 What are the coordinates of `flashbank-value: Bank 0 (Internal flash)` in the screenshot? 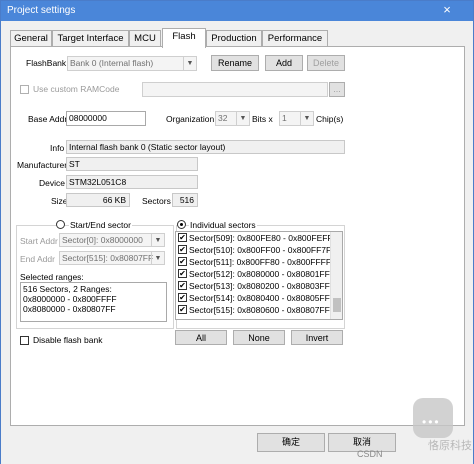 It's located at (112, 63).